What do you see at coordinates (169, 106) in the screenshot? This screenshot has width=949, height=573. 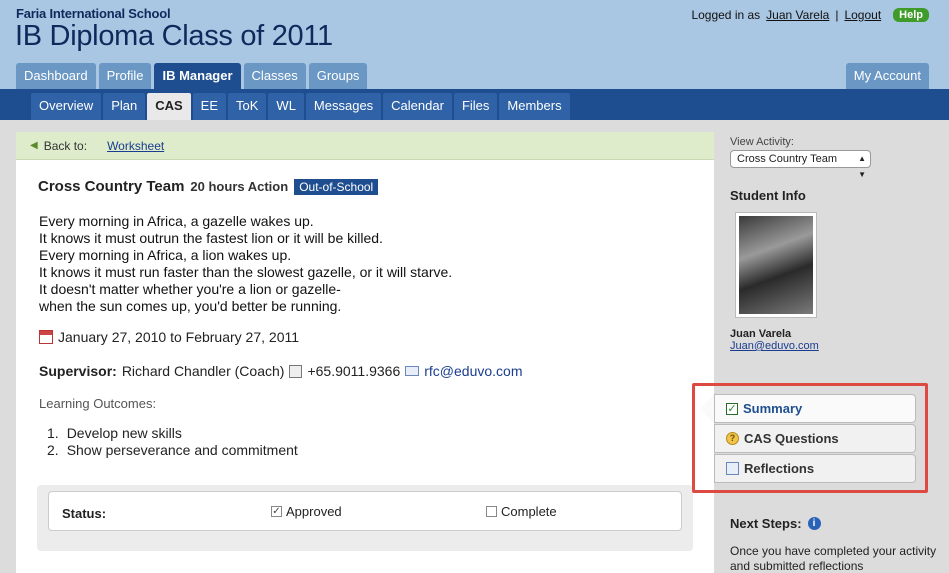 I see `subtab-cas: CAS` at bounding box center [169, 106].